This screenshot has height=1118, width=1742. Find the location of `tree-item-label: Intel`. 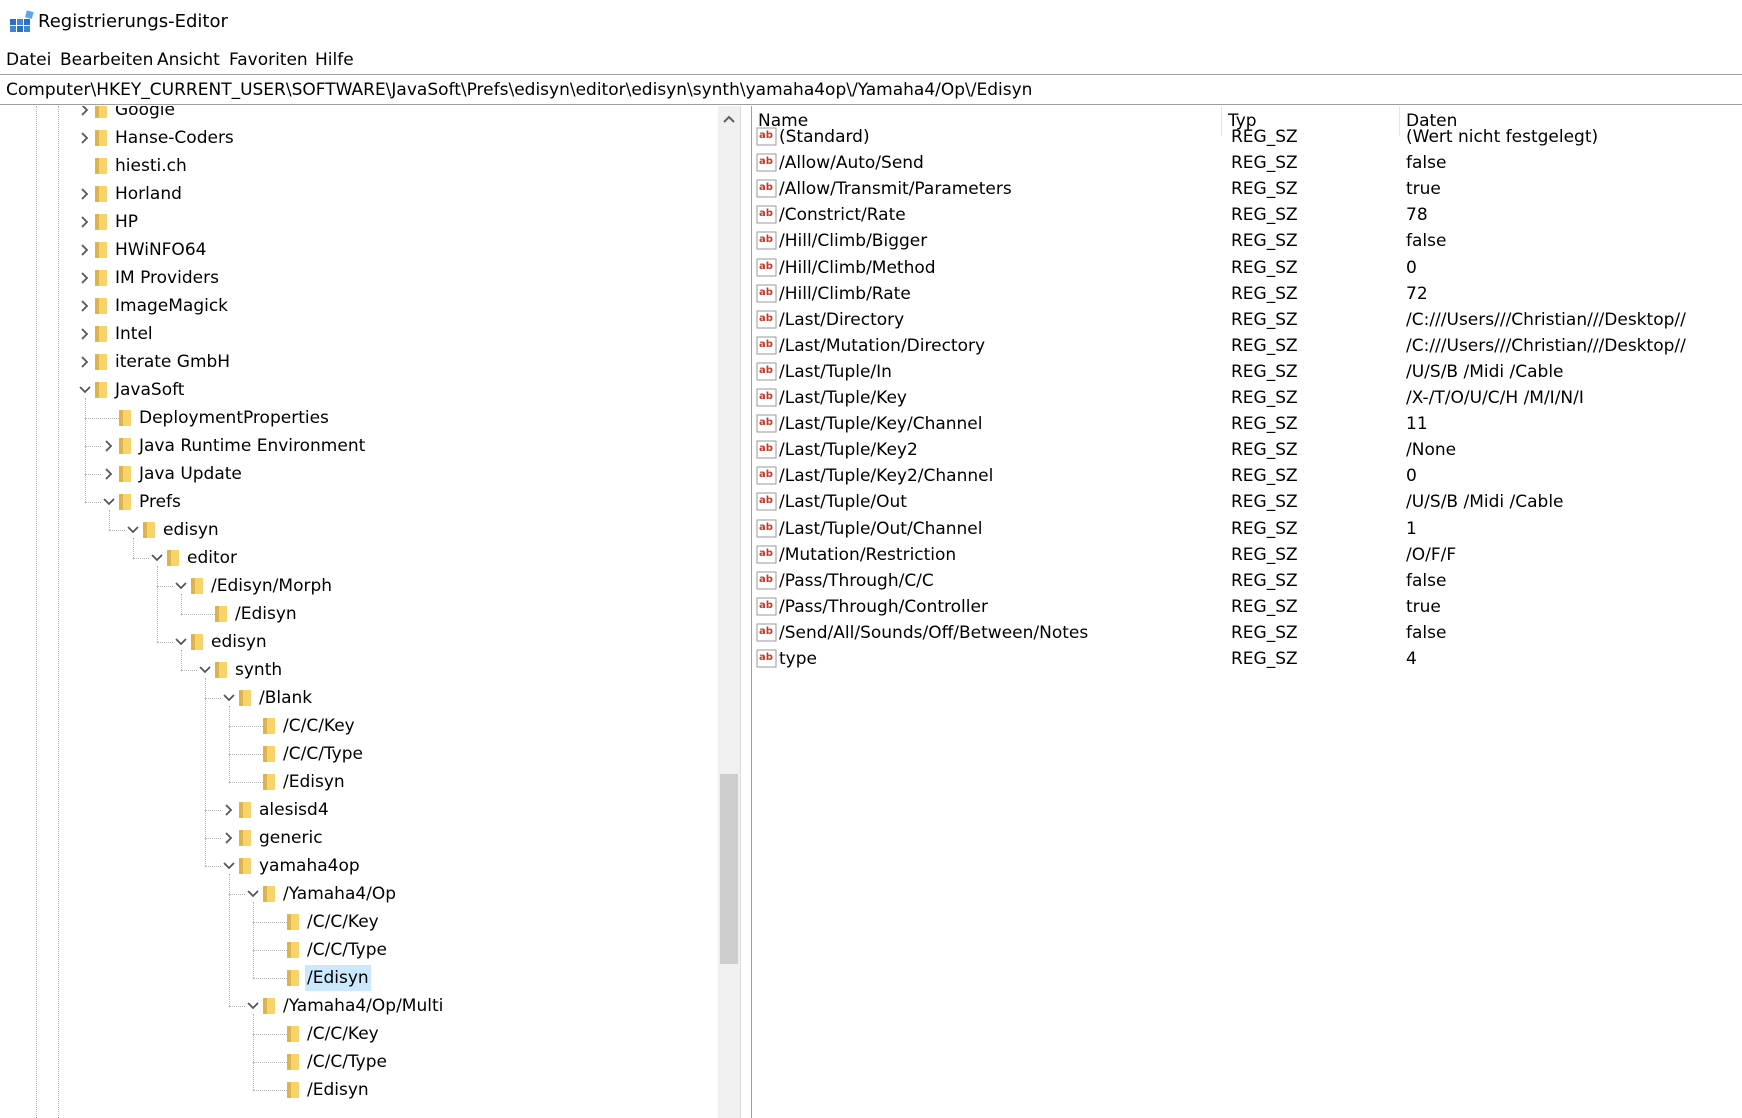

tree-item-label: Intel is located at coordinates (134, 334).